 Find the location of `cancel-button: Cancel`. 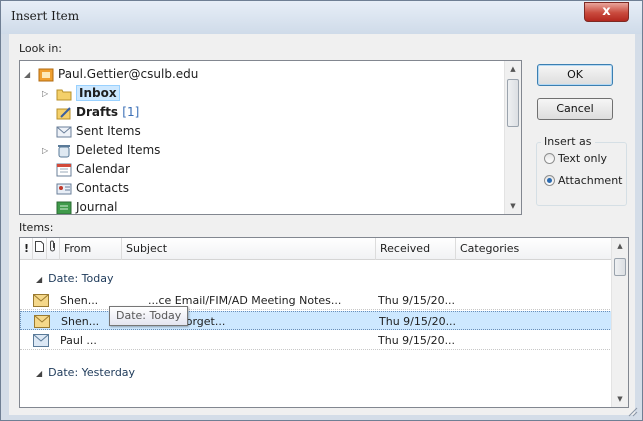

cancel-button: Cancel is located at coordinates (575, 109).